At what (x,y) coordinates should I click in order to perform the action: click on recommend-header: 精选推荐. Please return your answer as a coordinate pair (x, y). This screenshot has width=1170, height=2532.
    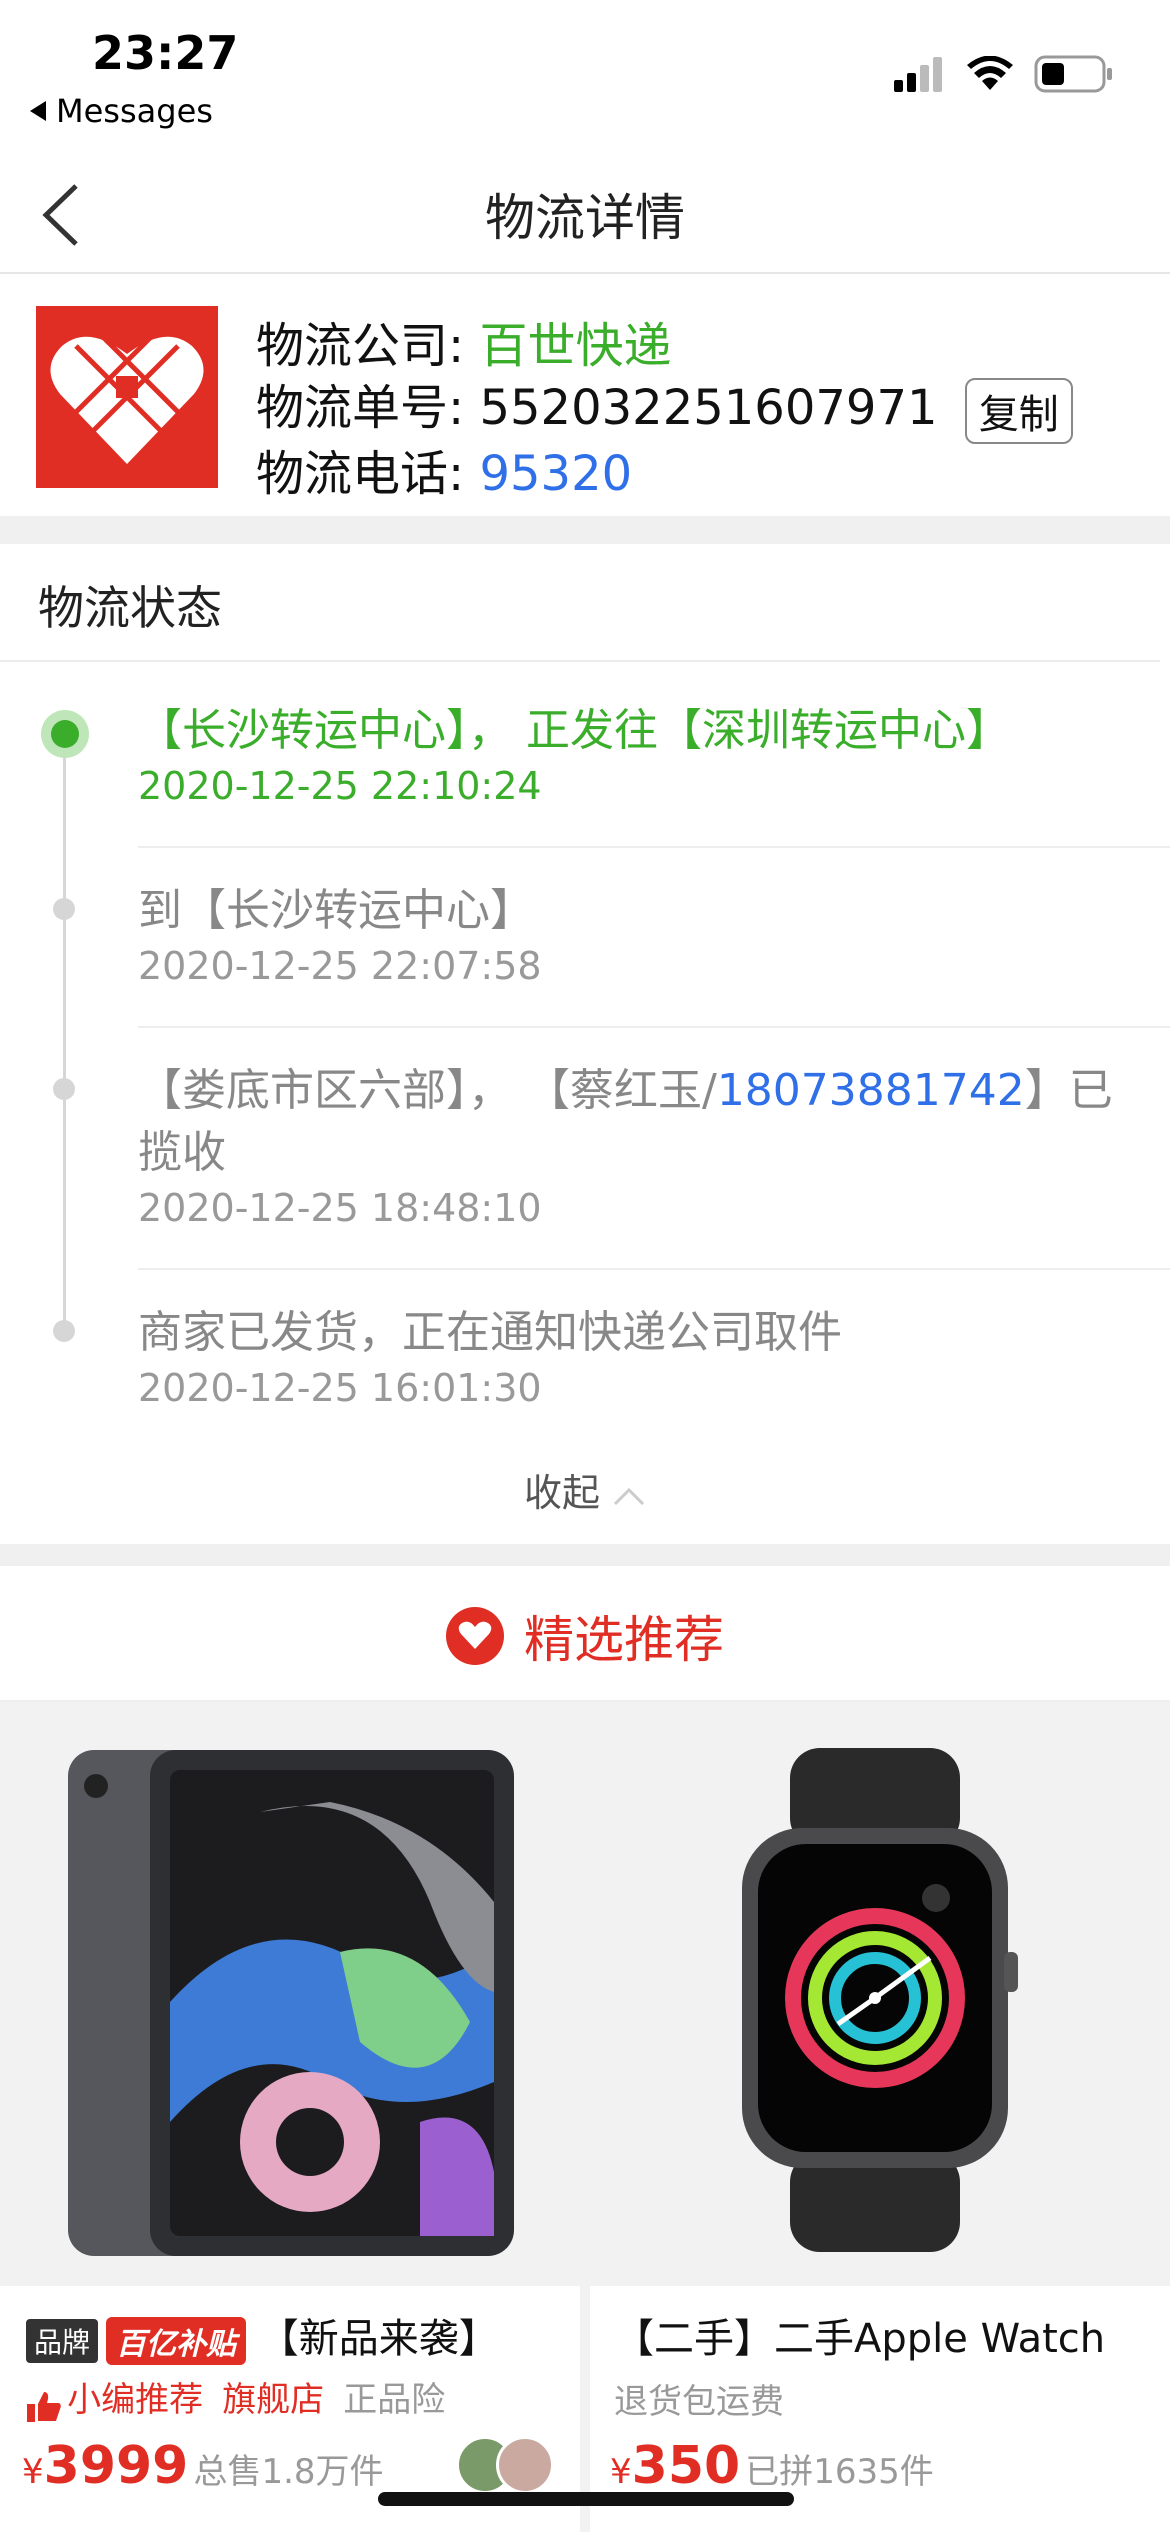
    Looking at the image, I should click on (585, 1636).